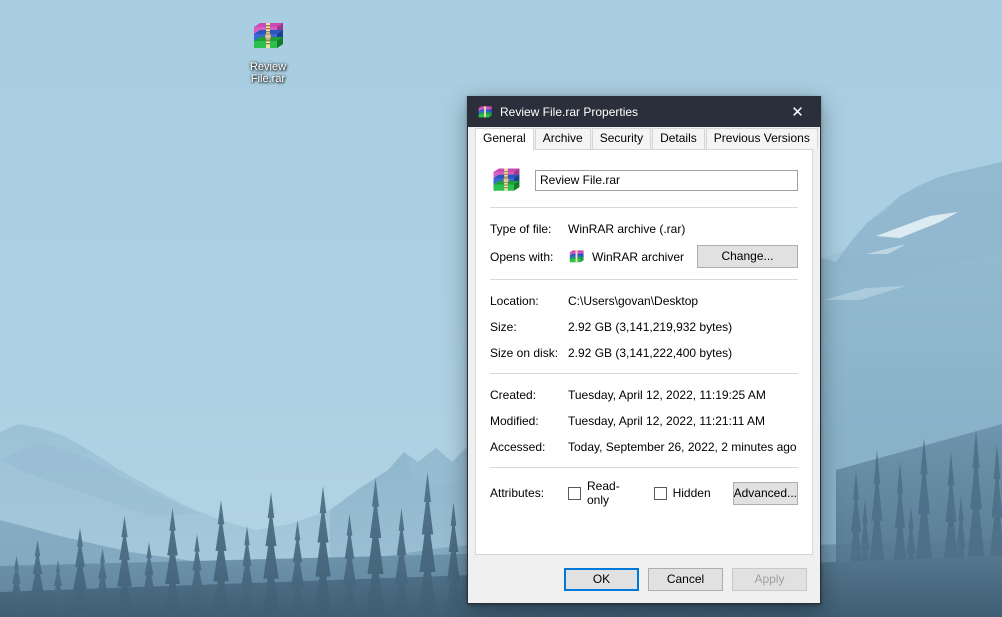 The image size is (1002, 617). What do you see at coordinates (514, 300) in the screenshot?
I see `location-label: Location:` at bounding box center [514, 300].